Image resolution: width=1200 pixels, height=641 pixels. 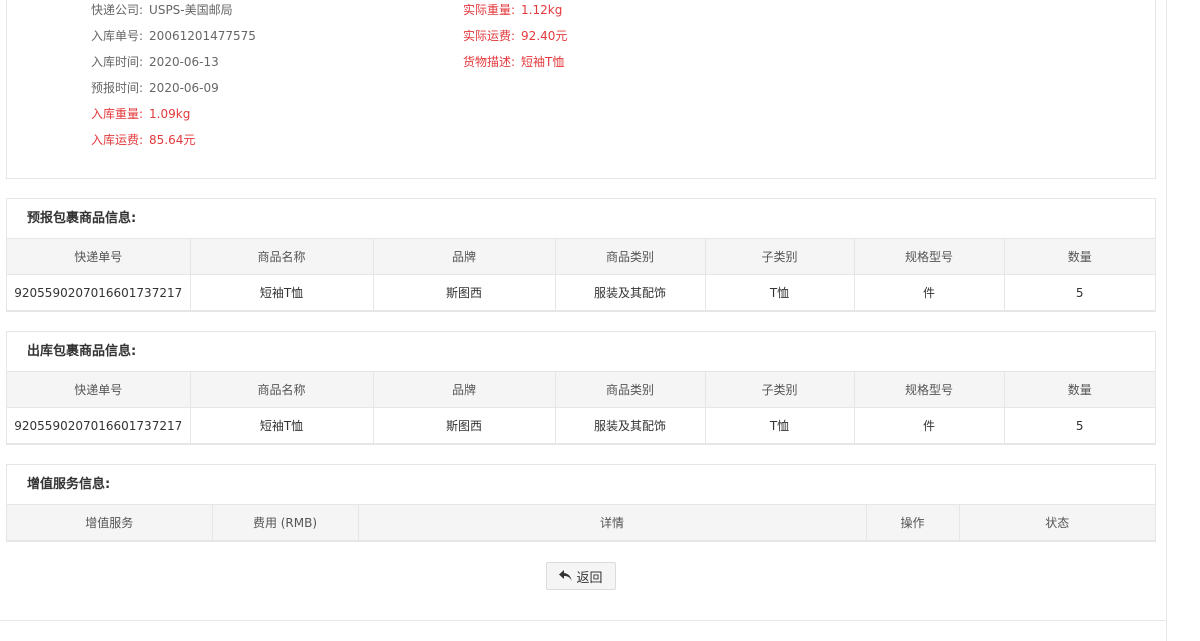 I want to click on info-label: 入库时间:, so click(x=117, y=62).